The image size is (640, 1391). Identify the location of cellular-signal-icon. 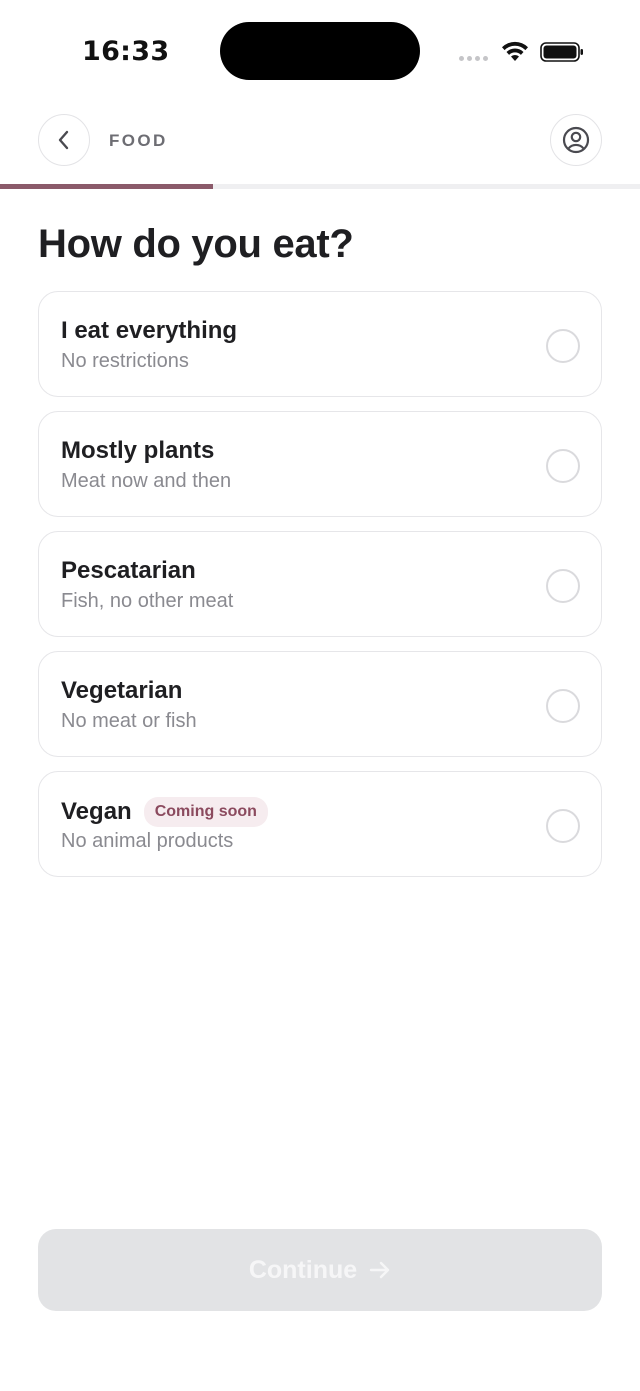
(475, 58).